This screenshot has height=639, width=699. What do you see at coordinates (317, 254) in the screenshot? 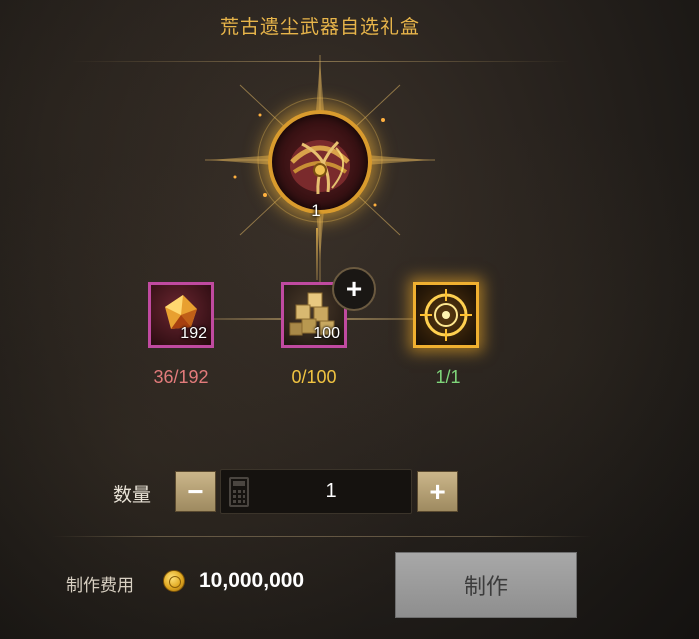
I see `main-connector-line` at bounding box center [317, 254].